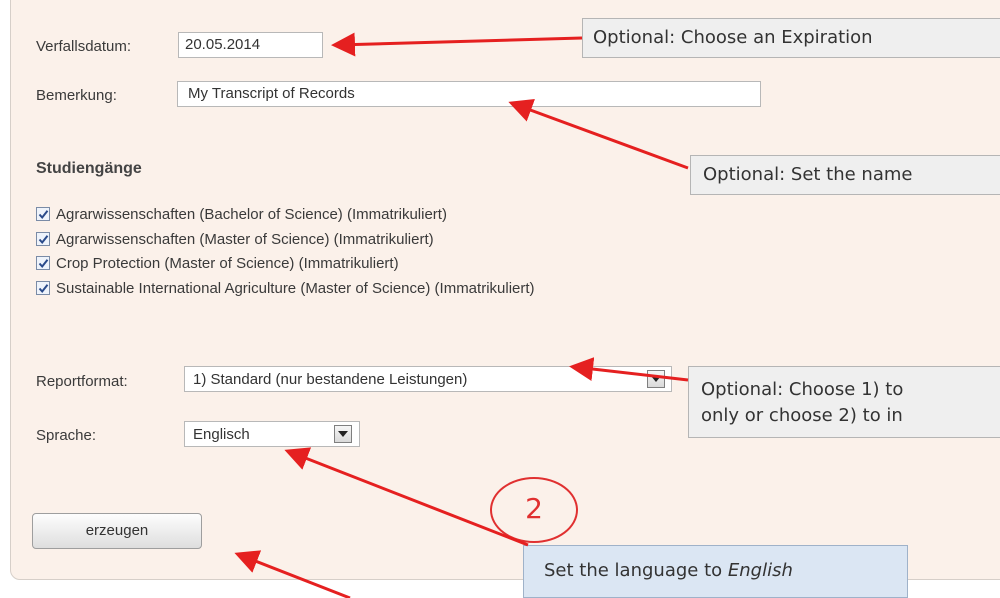 The height and width of the screenshot is (598, 1000). What do you see at coordinates (330, 379) in the screenshot?
I see `reportformat-value: 1) Standard (nur bestandene Leistungen)` at bounding box center [330, 379].